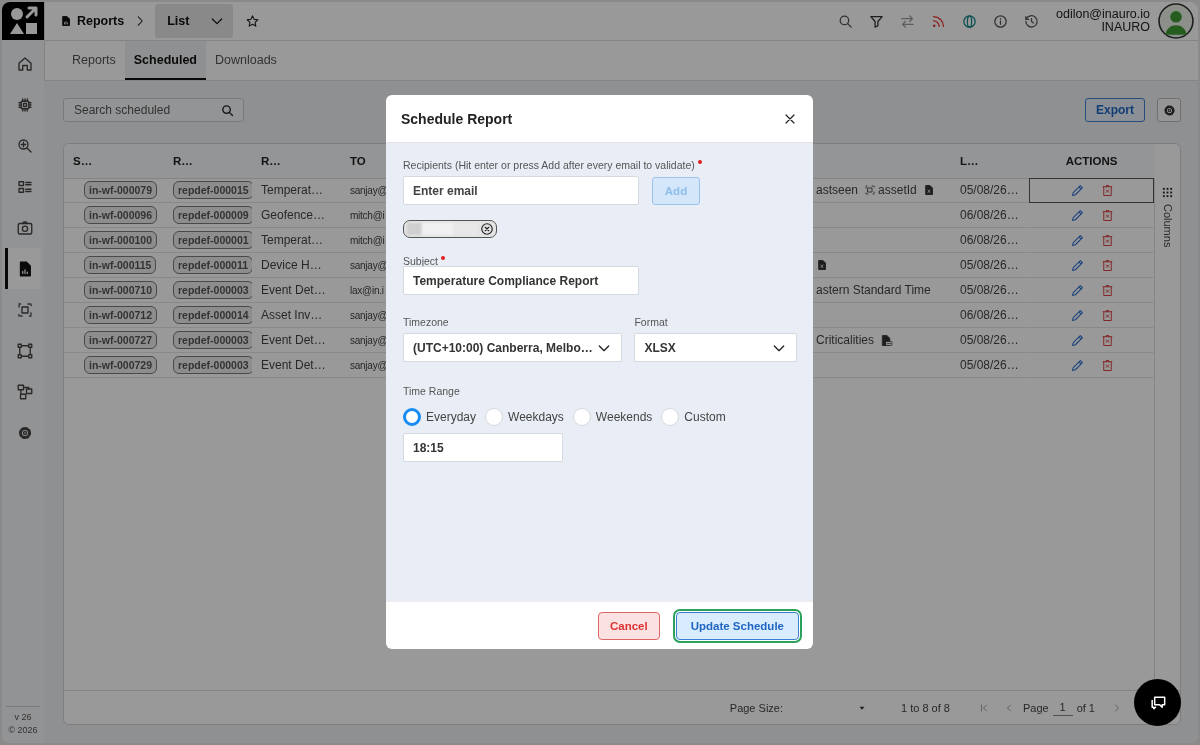  I want to click on export-button: Export, so click(1115, 110).